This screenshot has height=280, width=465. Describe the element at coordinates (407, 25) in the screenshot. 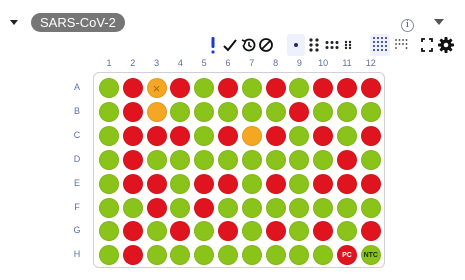

I see `info-icon: i` at that location.